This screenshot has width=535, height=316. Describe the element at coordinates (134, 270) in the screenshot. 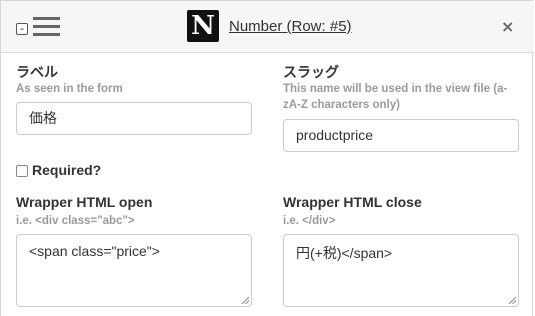

I see `wrapper-open-textarea: <span class="price">` at that location.